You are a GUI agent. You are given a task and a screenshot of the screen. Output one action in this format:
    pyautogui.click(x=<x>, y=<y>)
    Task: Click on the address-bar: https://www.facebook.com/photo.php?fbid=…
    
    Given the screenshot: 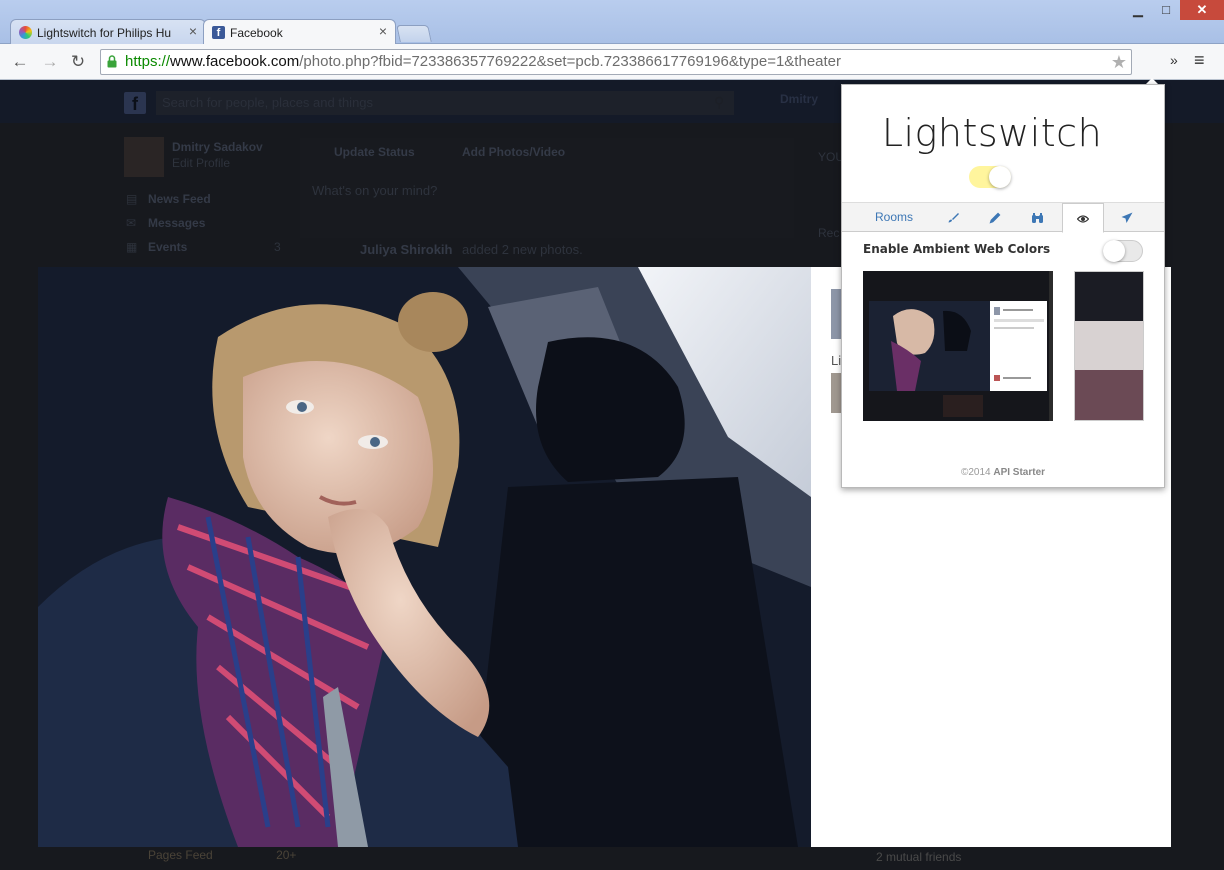 What is the action you would take?
    pyautogui.click(x=616, y=62)
    